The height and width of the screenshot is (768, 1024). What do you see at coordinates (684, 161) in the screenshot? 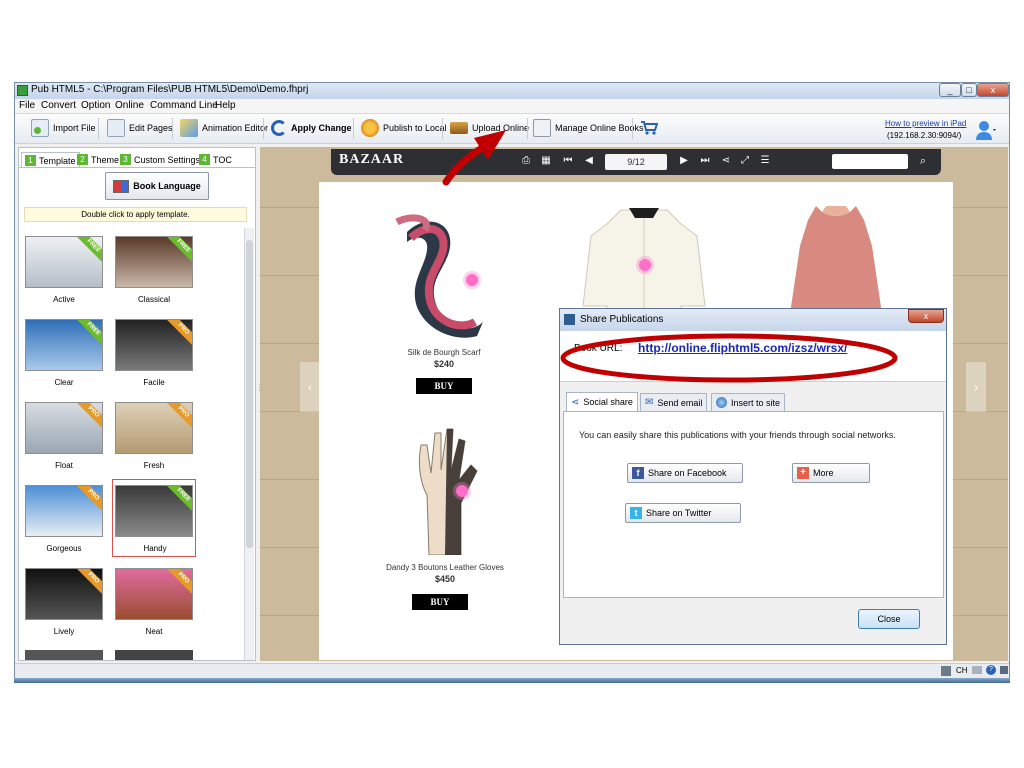
I see `next-page-icon: ▶` at bounding box center [684, 161].